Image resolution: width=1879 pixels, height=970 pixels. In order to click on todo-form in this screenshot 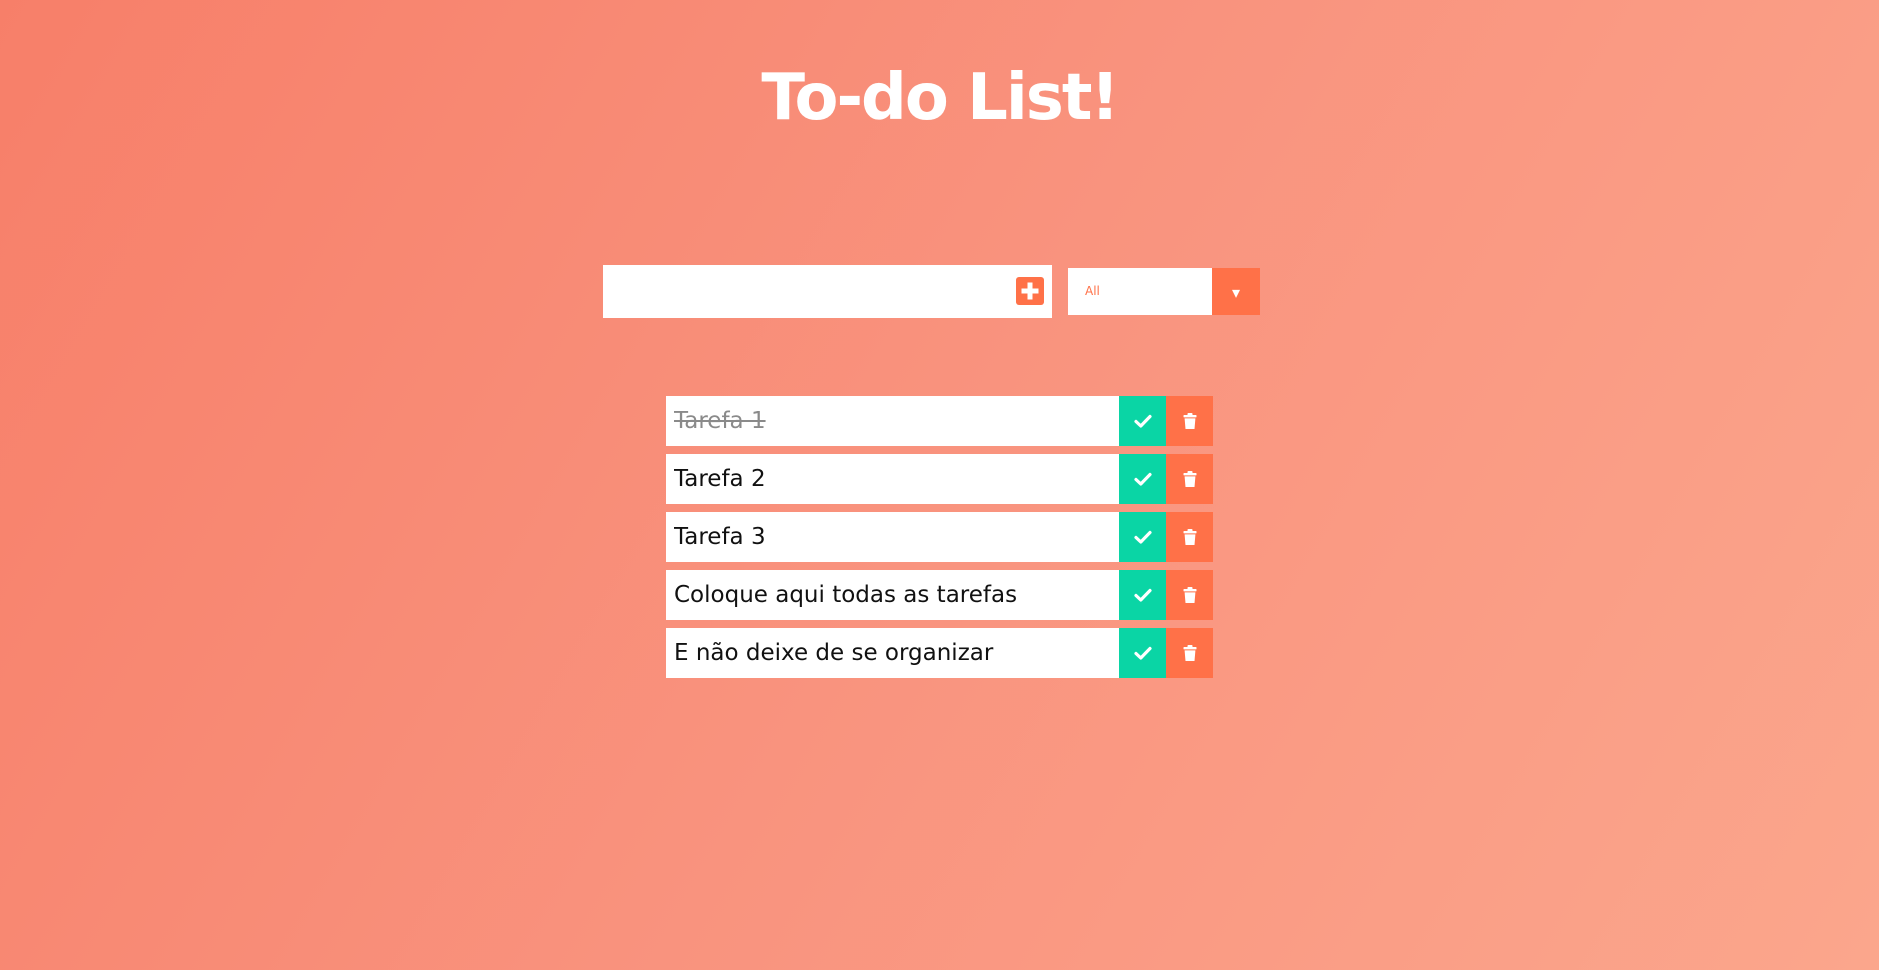, I will do `click(827, 291)`.